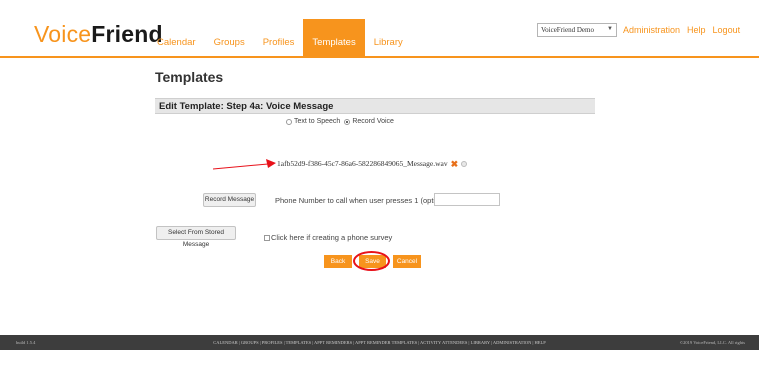 Image resolution: width=759 pixels, height=367 pixels. Describe the element at coordinates (379, 57) in the screenshot. I see `header-divider` at that location.